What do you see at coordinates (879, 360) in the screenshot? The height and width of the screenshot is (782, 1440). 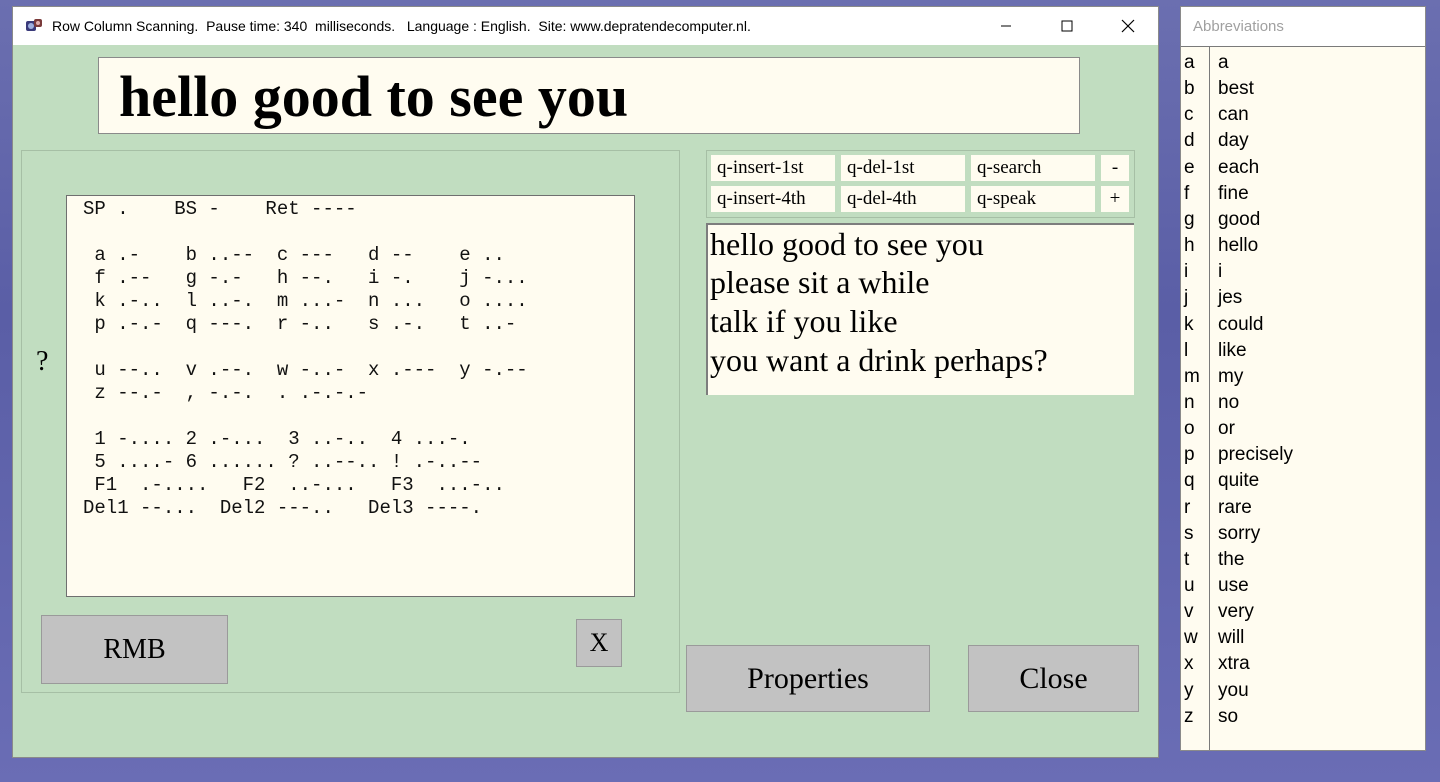 I see `phrase-item: you want a drink perhaps?` at bounding box center [879, 360].